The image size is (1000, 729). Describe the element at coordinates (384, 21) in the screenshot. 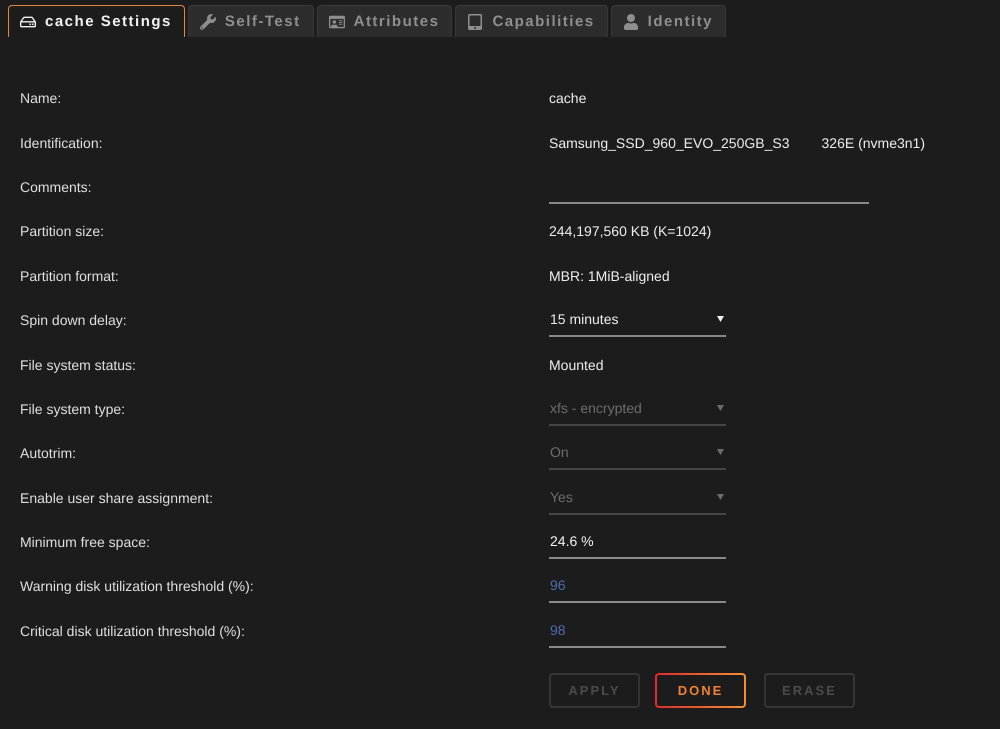

I see `tab: Attributes` at that location.